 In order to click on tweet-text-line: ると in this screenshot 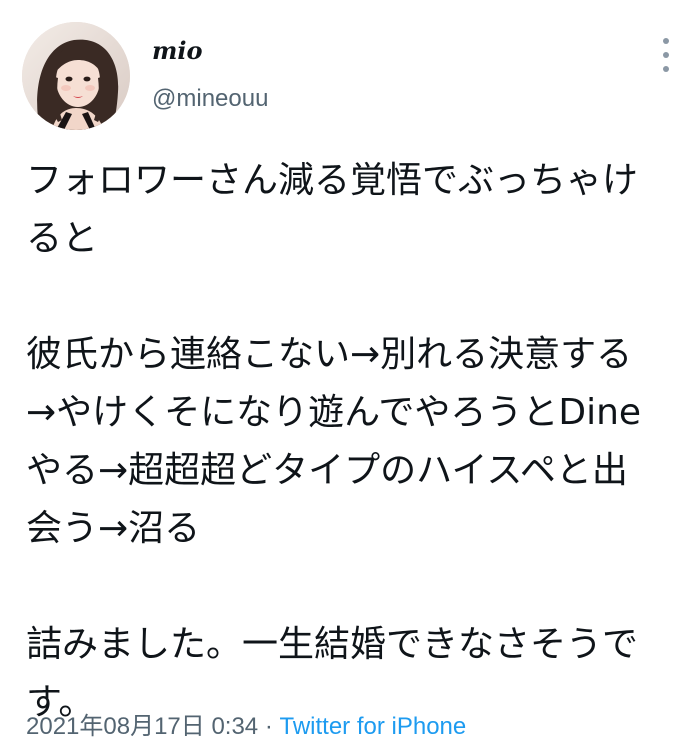, I will do `click(62, 238)`.